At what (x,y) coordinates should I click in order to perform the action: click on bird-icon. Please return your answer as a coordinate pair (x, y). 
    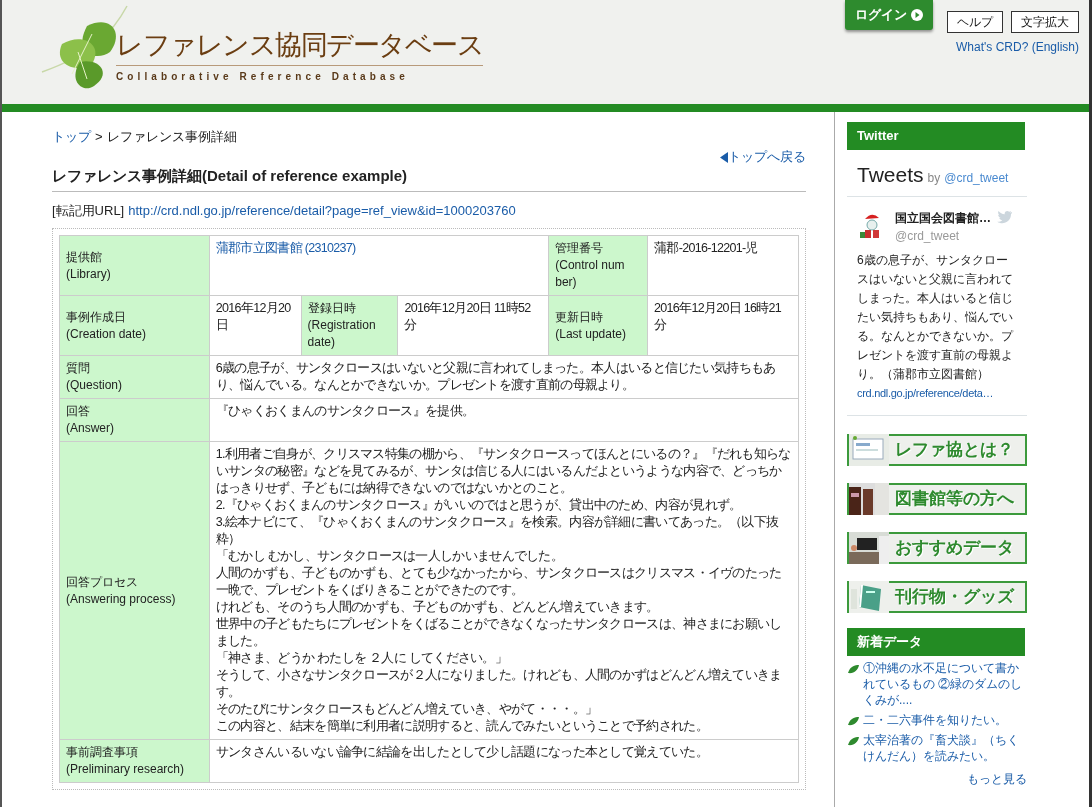
    Looking at the image, I should click on (1005, 216).